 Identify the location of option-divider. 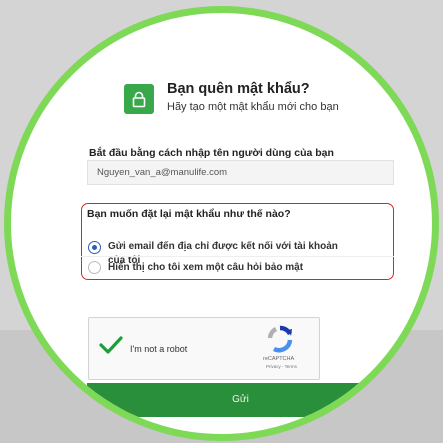
(237, 256).